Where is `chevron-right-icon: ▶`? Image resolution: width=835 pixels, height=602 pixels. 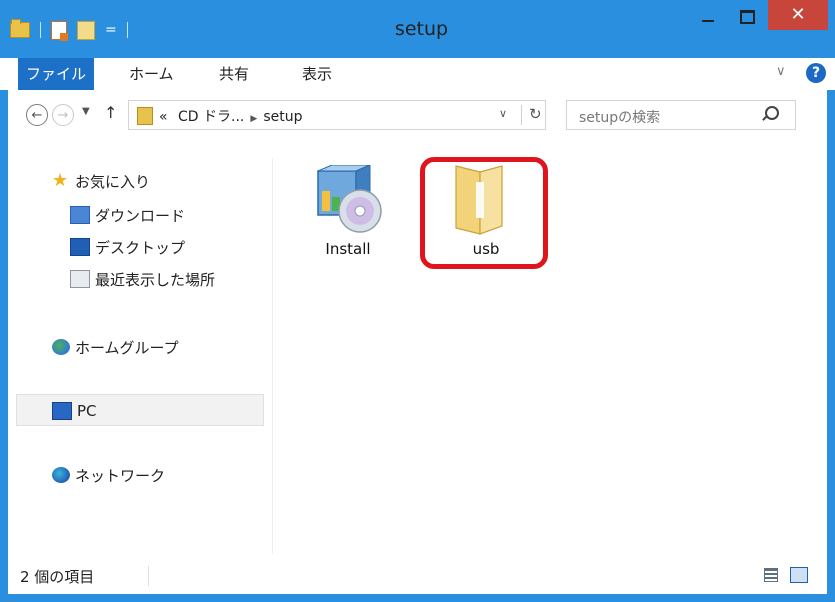 chevron-right-icon: ▶ is located at coordinates (253, 119).